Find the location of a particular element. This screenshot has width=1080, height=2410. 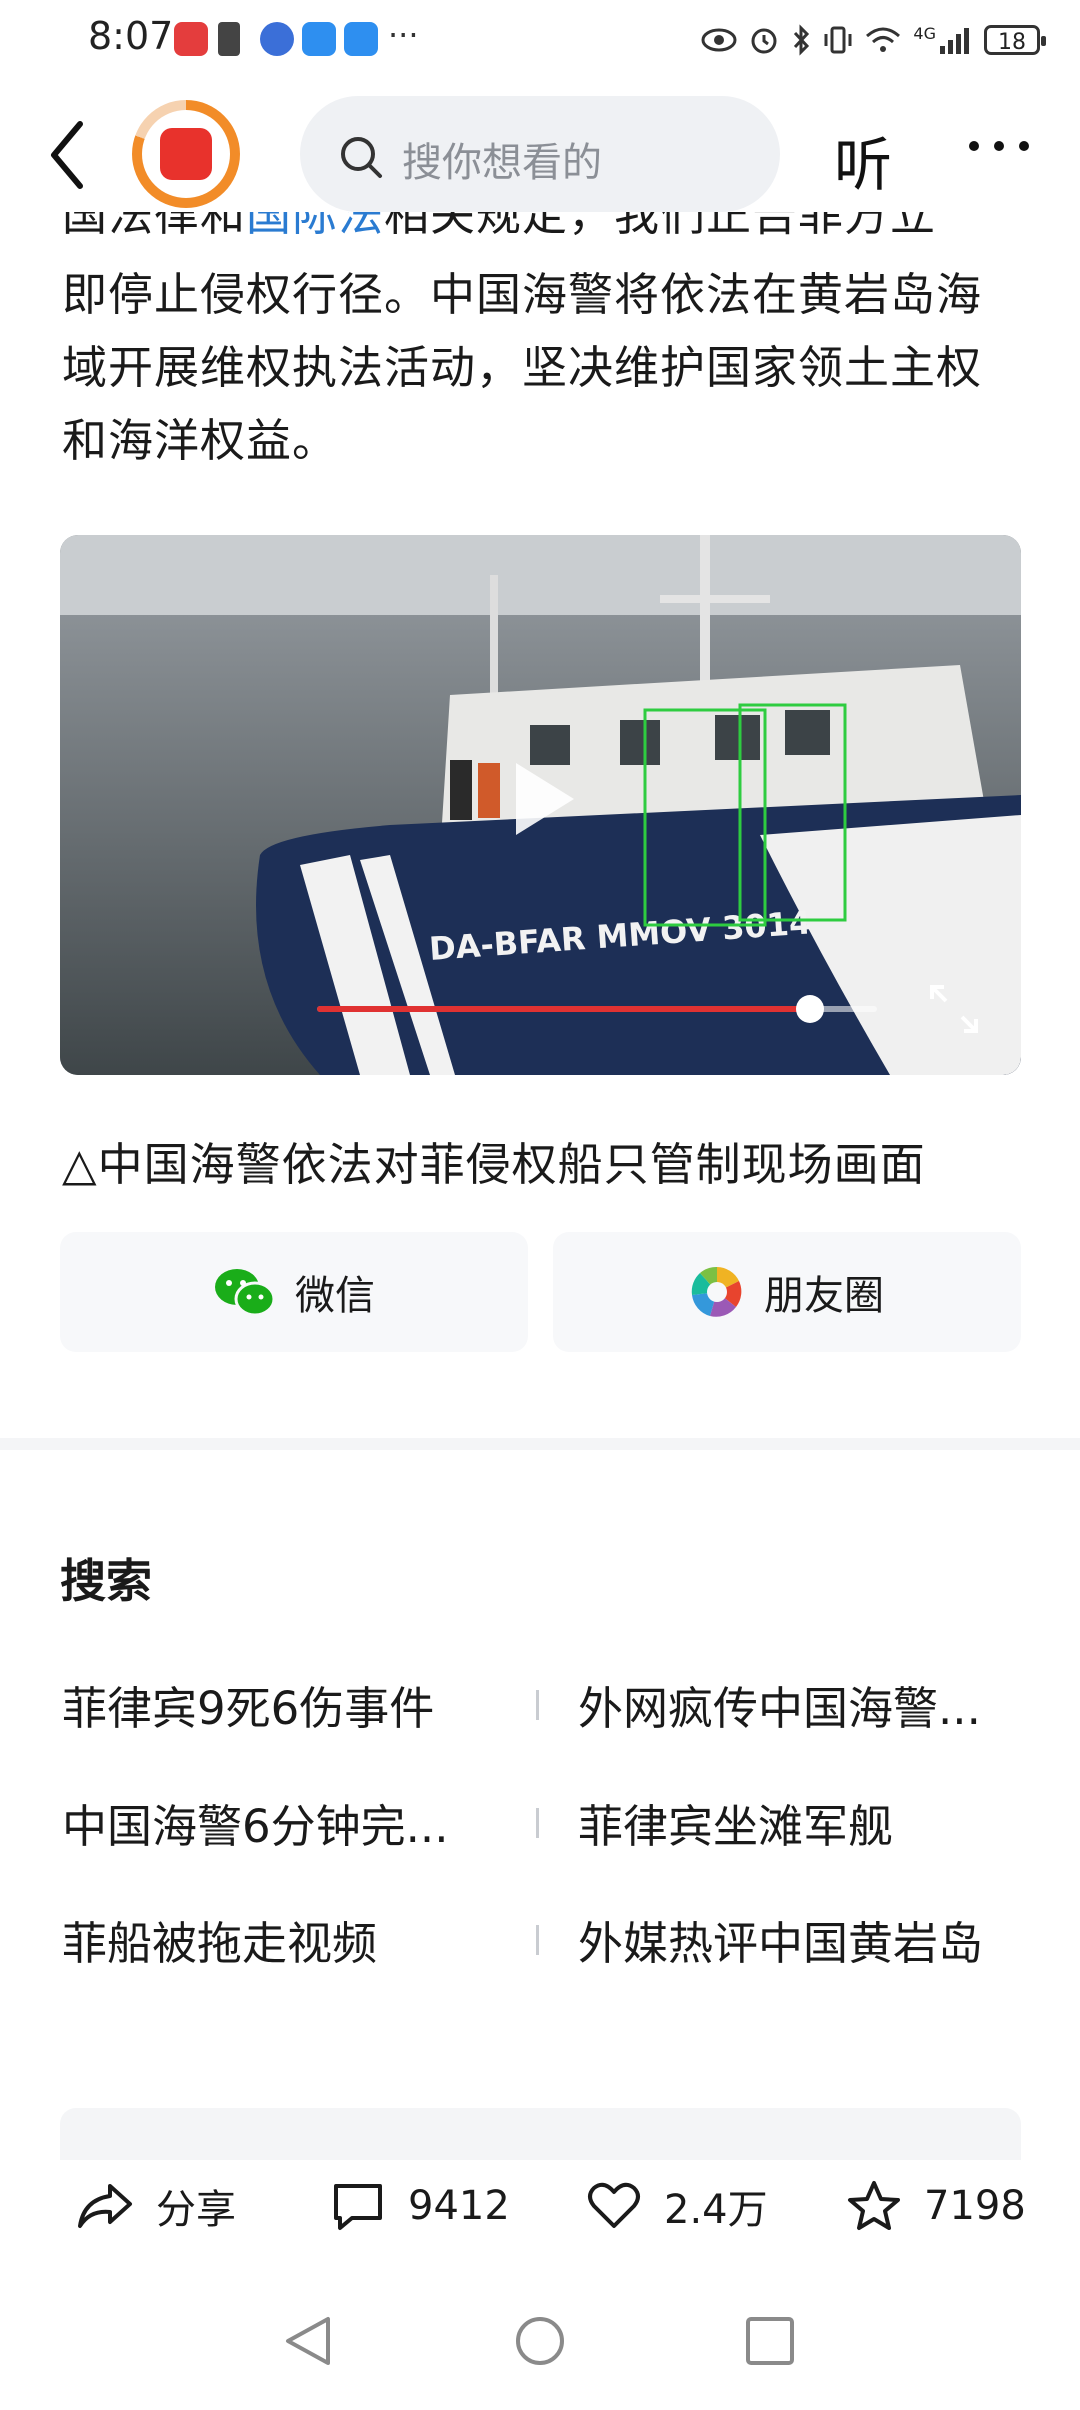

eye-icon is located at coordinates (719, 40).